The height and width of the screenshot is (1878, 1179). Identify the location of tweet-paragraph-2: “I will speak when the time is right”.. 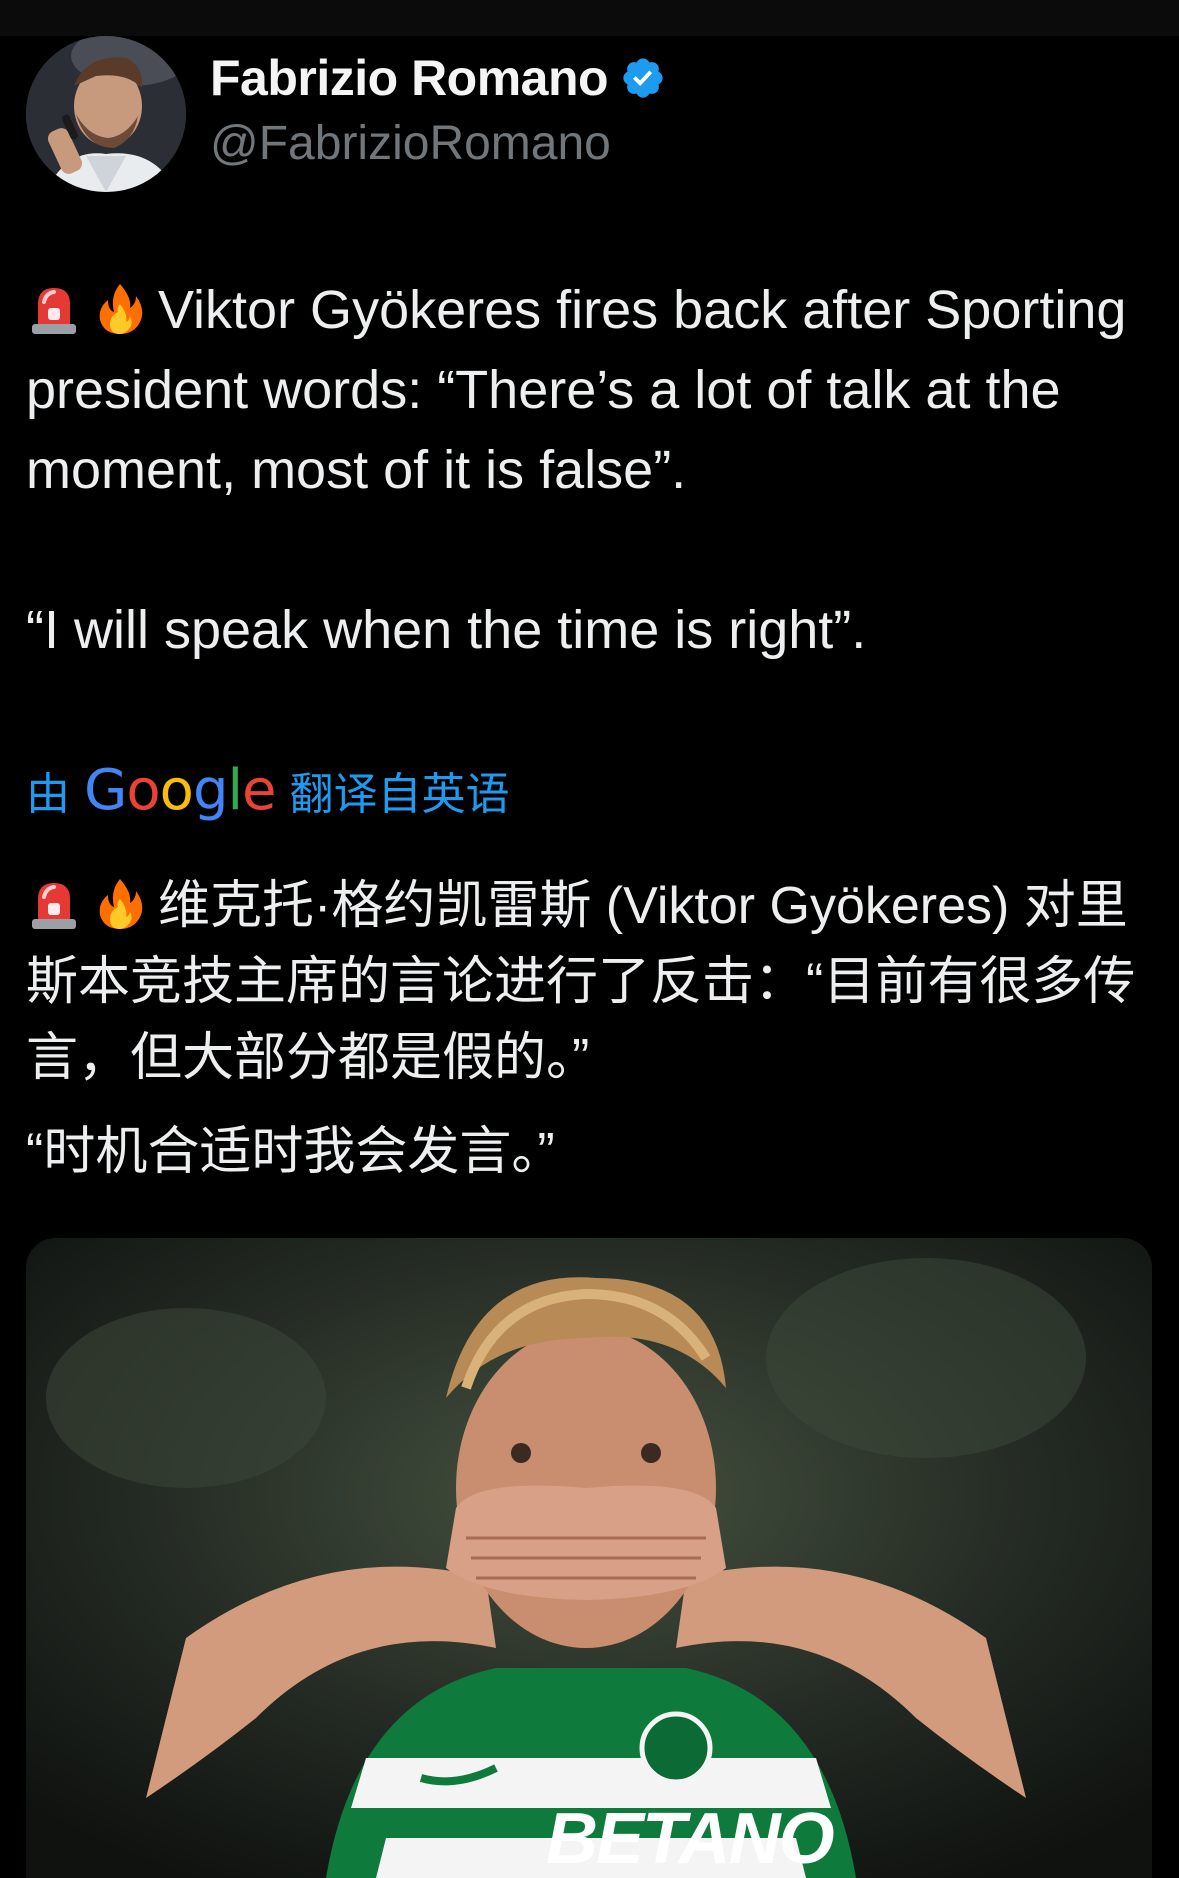
(446, 630).